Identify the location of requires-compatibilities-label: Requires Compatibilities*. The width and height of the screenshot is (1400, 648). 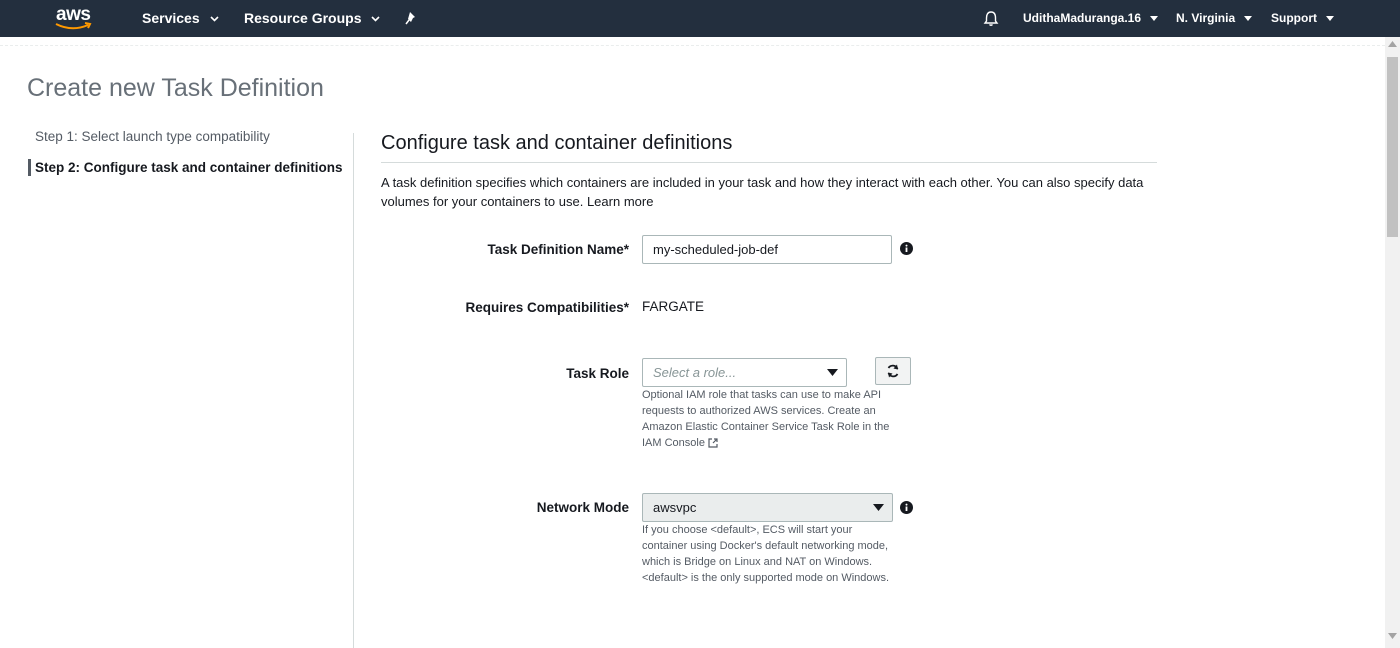
(547, 307).